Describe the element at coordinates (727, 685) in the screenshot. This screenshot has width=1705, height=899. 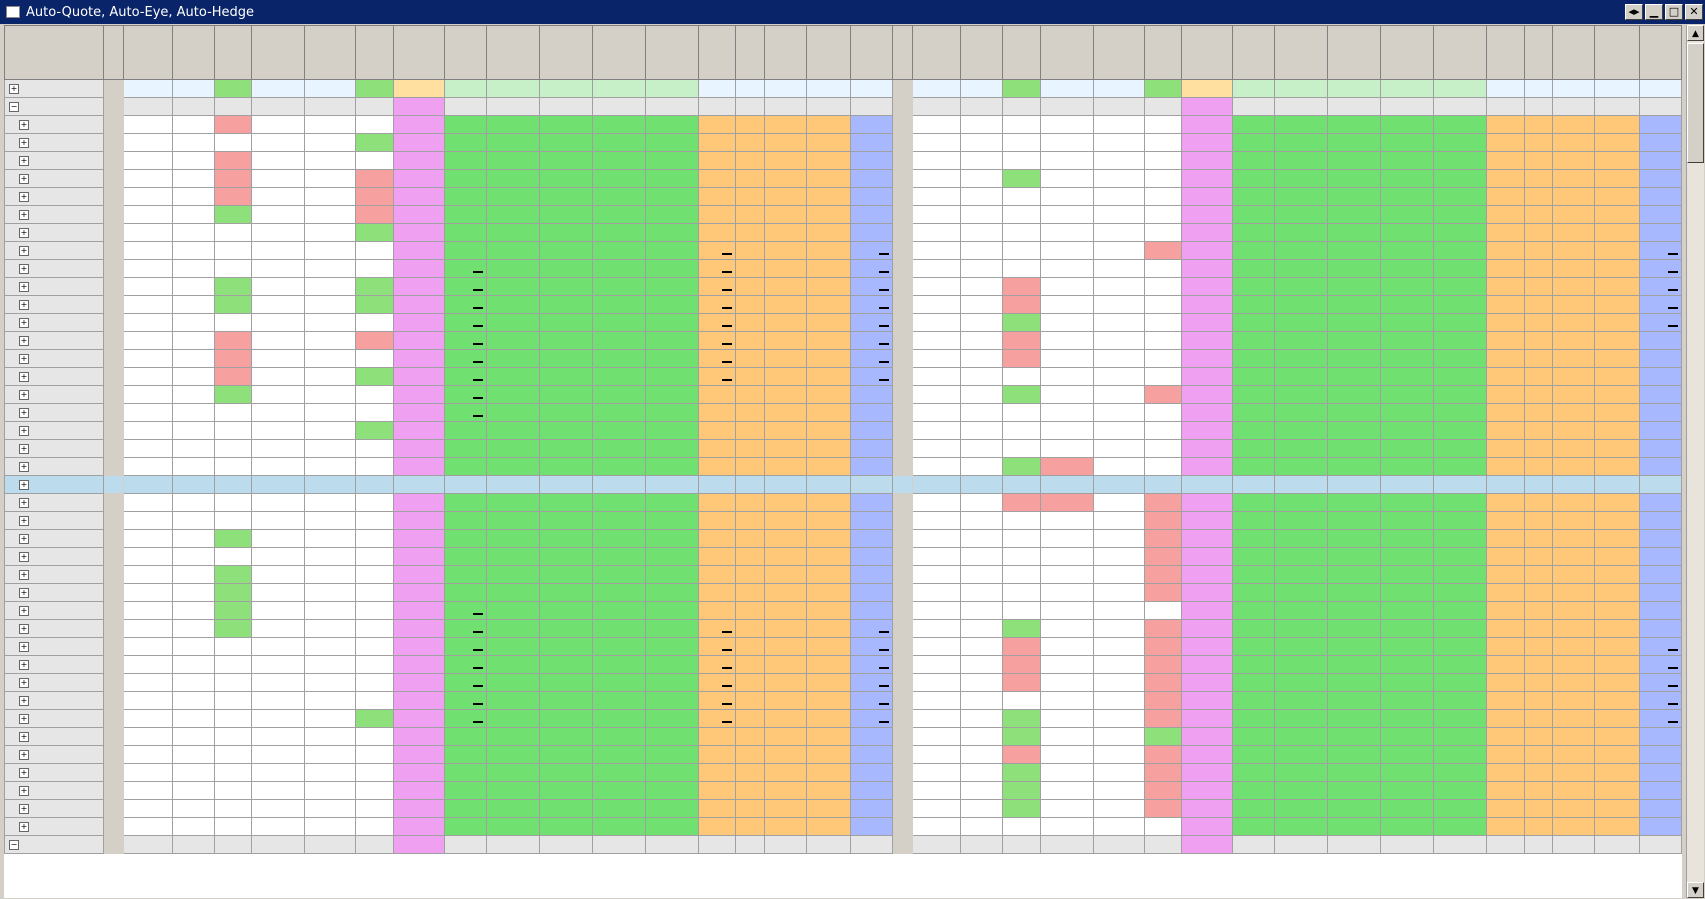
I see `call-cell-12-flag` at that location.